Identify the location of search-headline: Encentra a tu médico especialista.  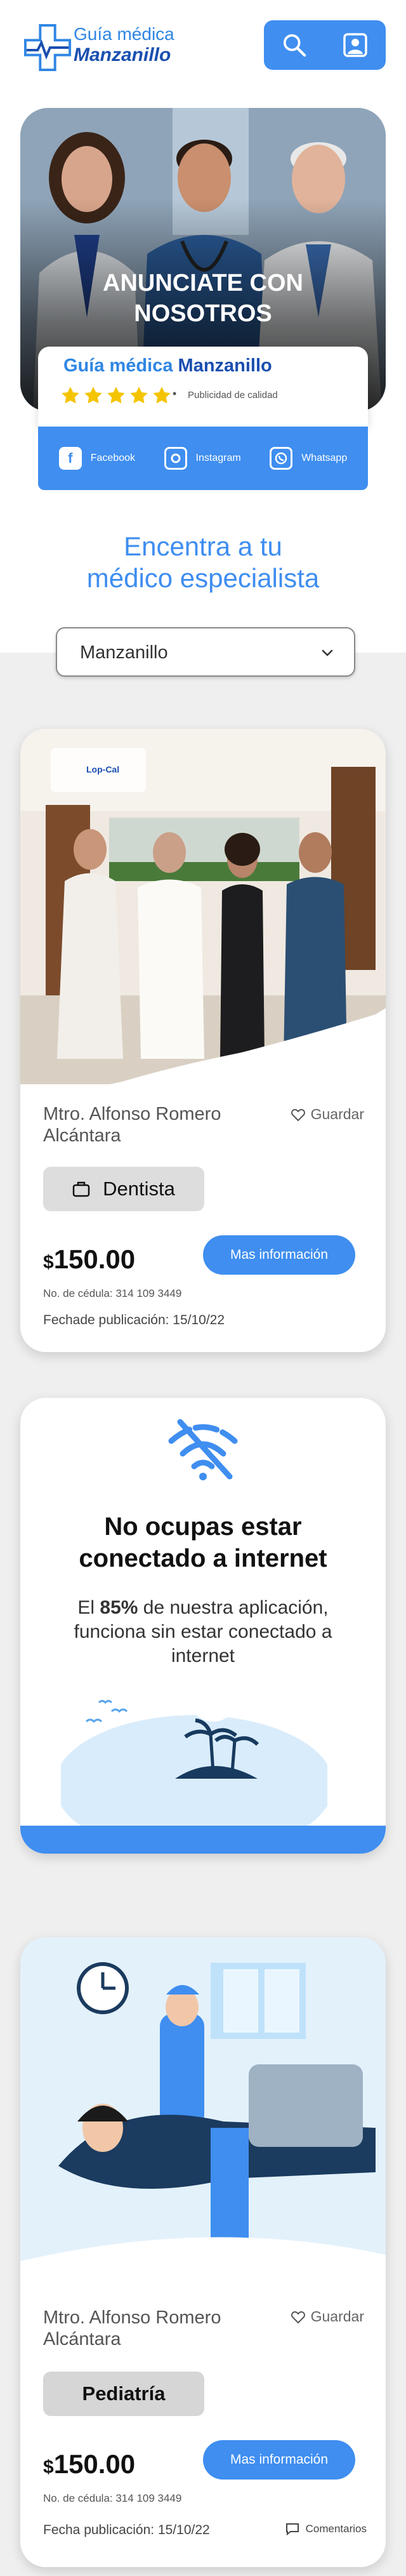
(203, 562).